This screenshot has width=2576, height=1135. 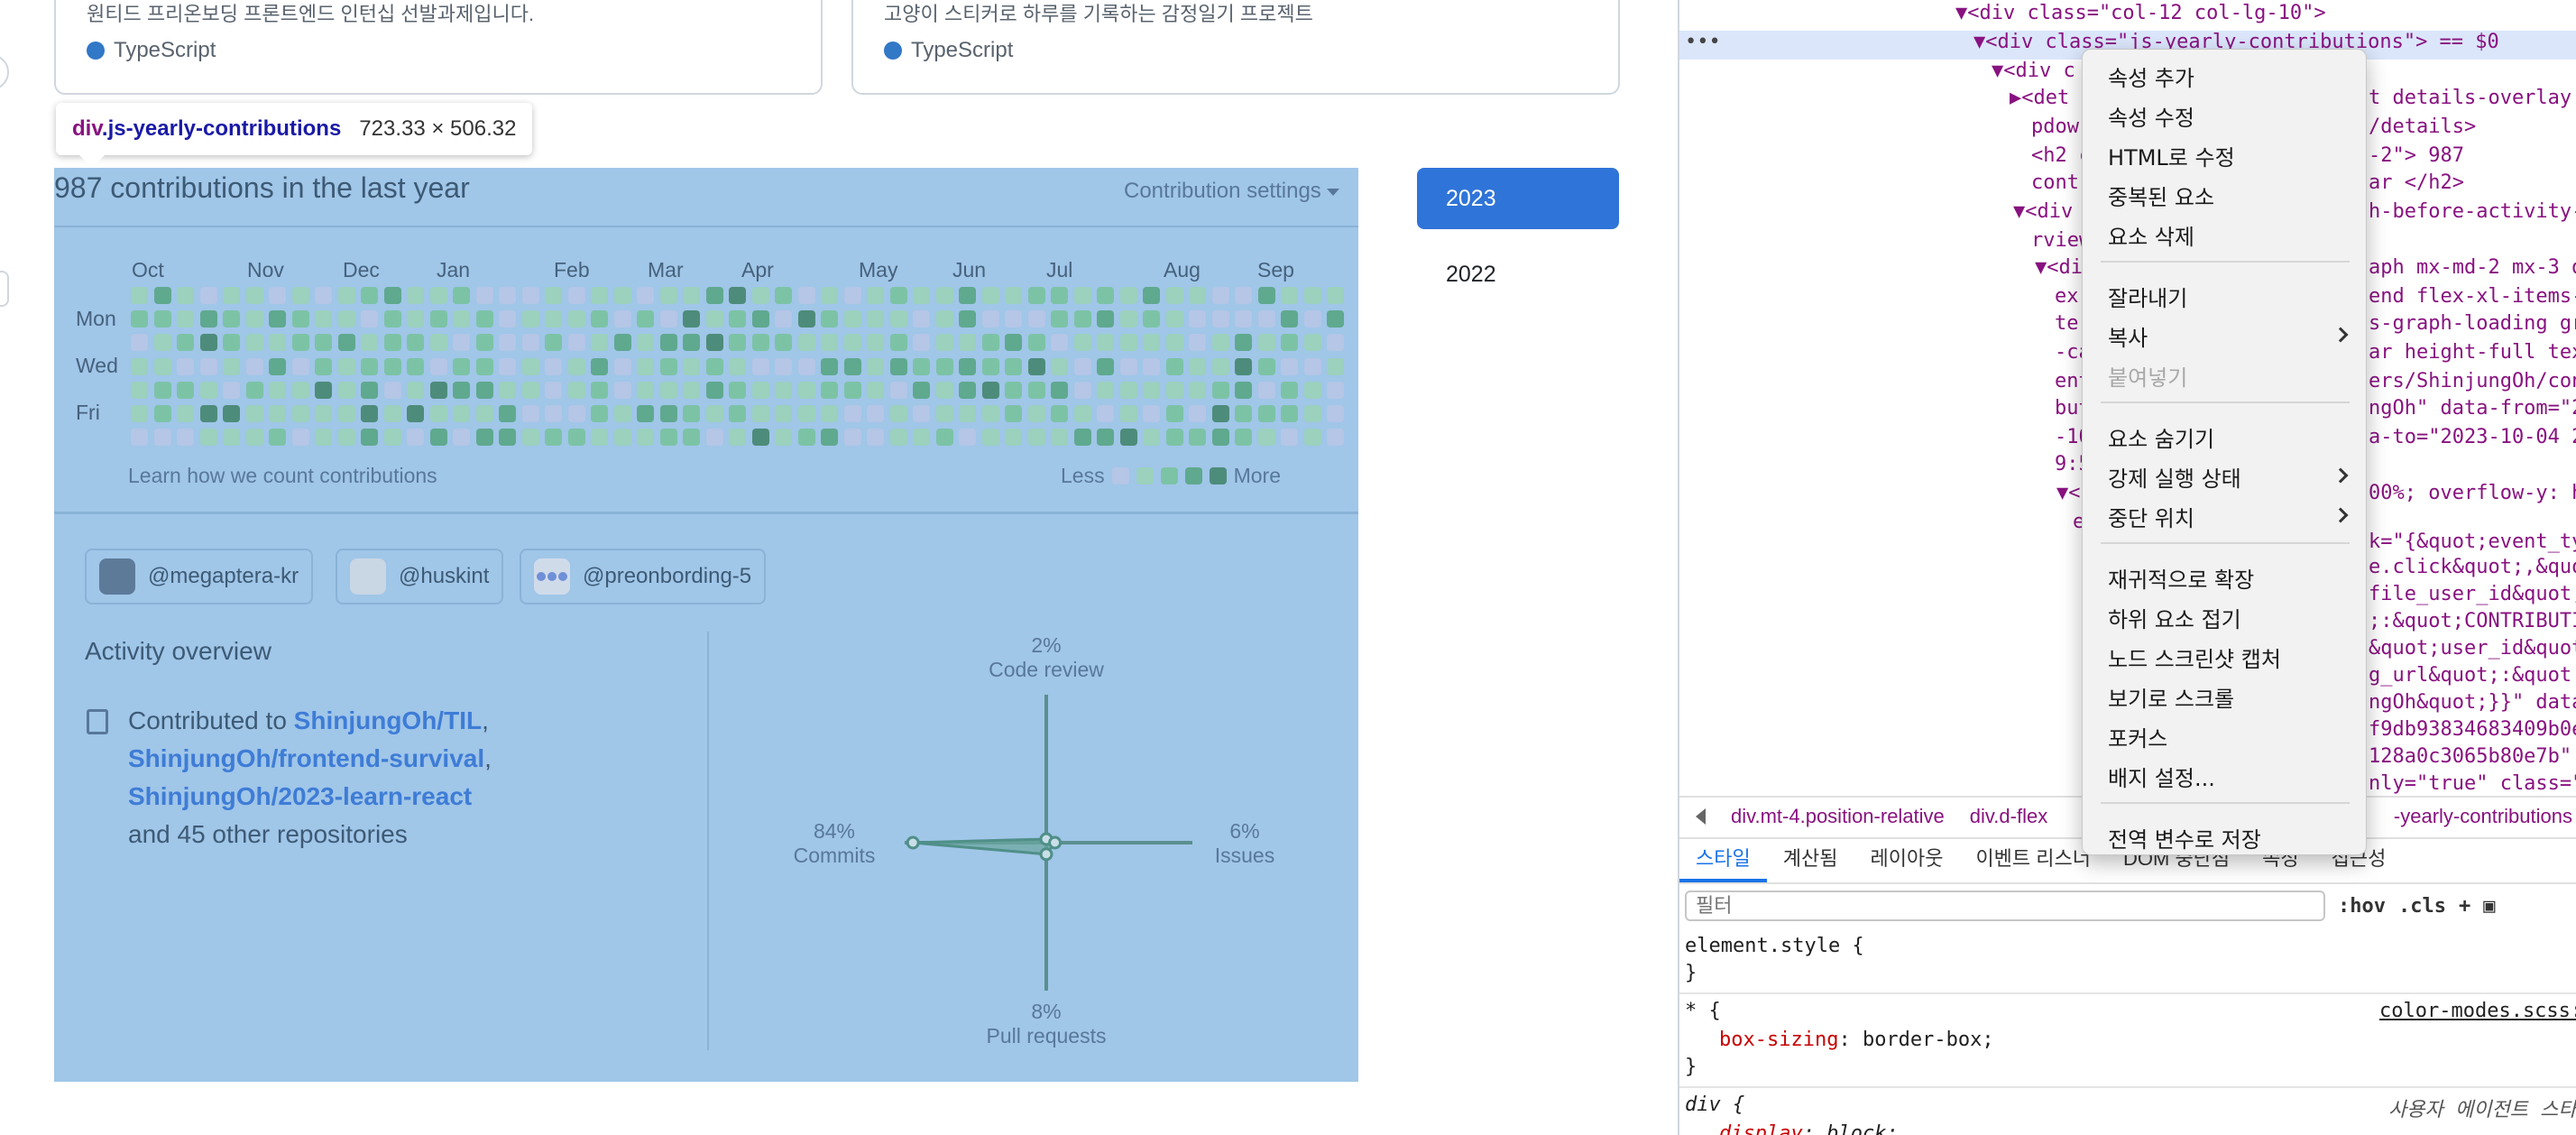 What do you see at coordinates (2416, 155) in the screenshot?
I see `dom-attr-fragment: -2"> 987` at bounding box center [2416, 155].